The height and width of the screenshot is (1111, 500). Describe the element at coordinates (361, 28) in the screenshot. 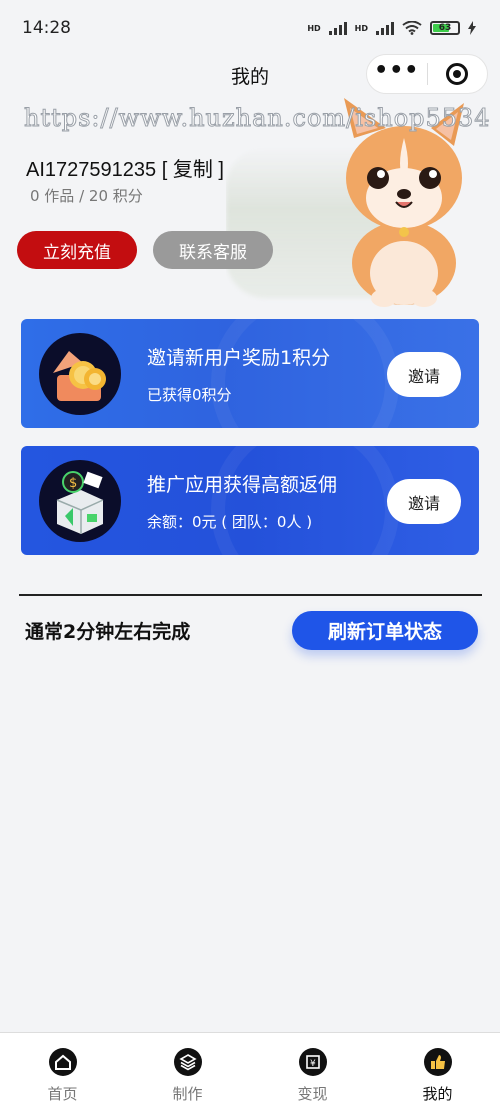

I see `signal-label-2: HD` at that location.